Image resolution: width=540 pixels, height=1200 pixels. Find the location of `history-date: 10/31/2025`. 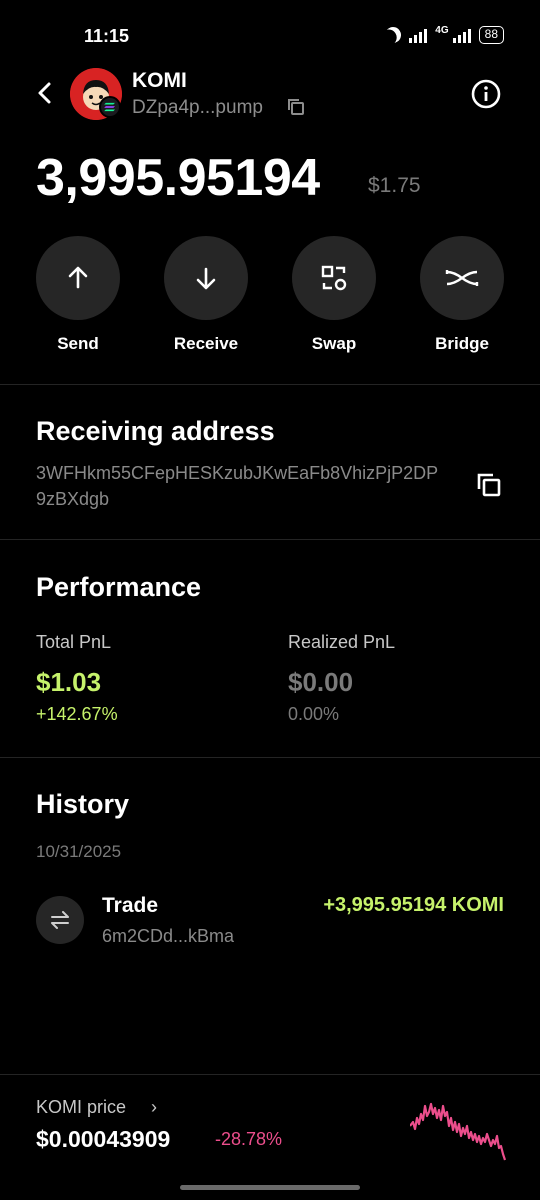

history-date: 10/31/2025 is located at coordinates (79, 851).